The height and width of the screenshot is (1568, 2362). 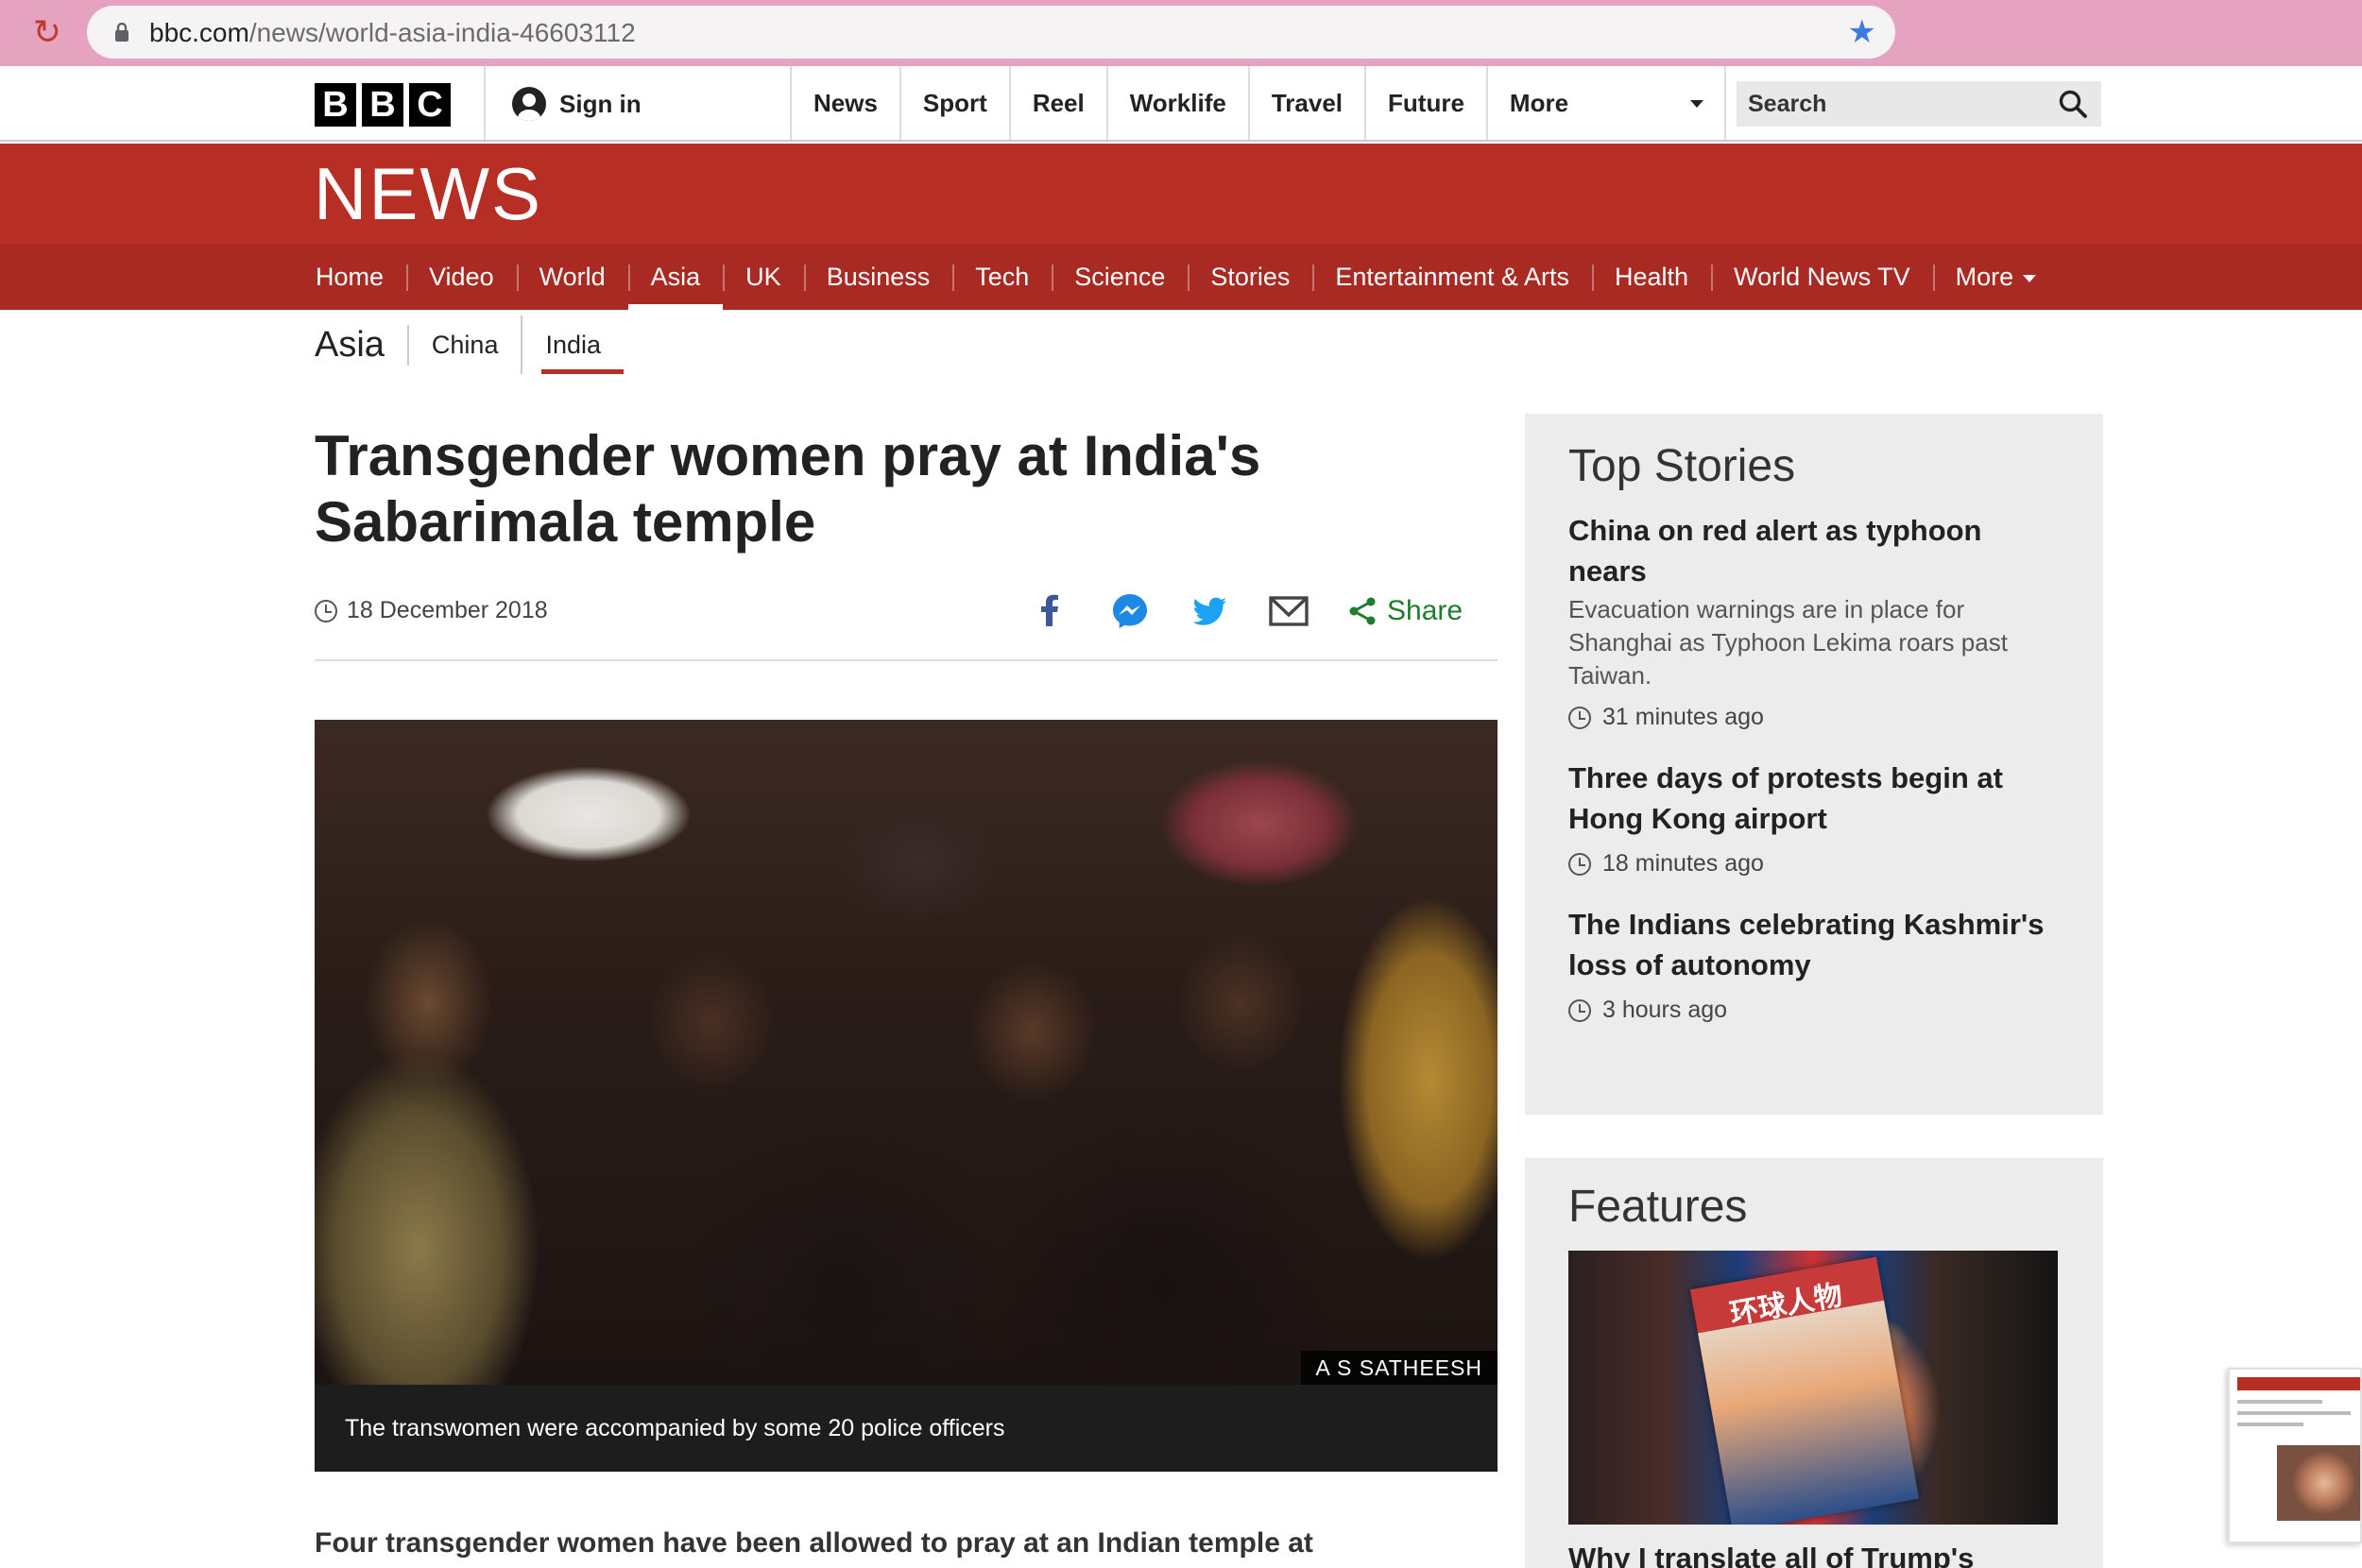 What do you see at coordinates (442, 32) in the screenshot?
I see `url-path: /news/world-asia-india-46603112` at bounding box center [442, 32].